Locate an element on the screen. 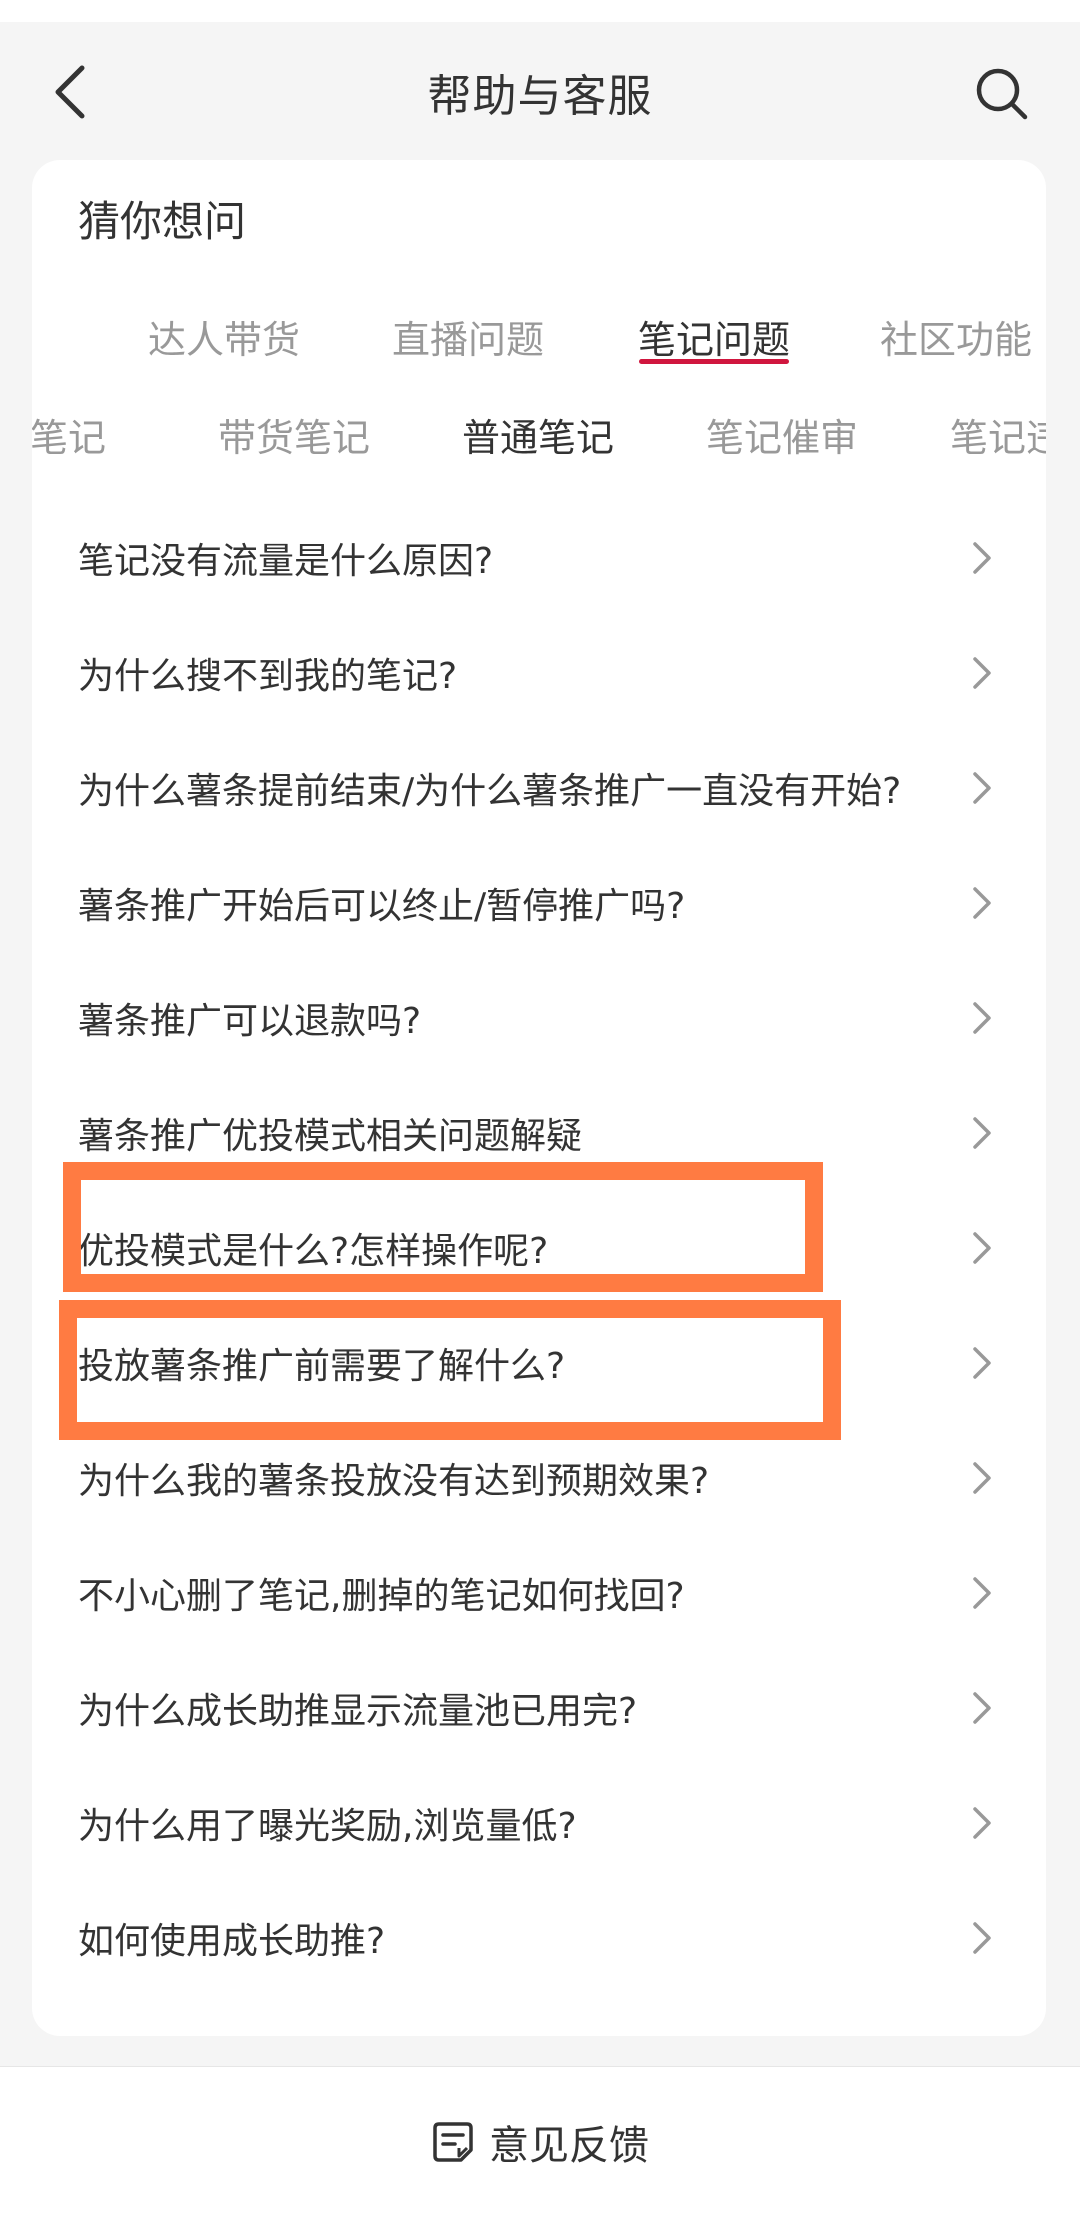 The height and width of the screenshot is (2217, 1080). question-item: 薯条推广开始后可以终止/暂停推广吗? is located at coordinates (539, 902).